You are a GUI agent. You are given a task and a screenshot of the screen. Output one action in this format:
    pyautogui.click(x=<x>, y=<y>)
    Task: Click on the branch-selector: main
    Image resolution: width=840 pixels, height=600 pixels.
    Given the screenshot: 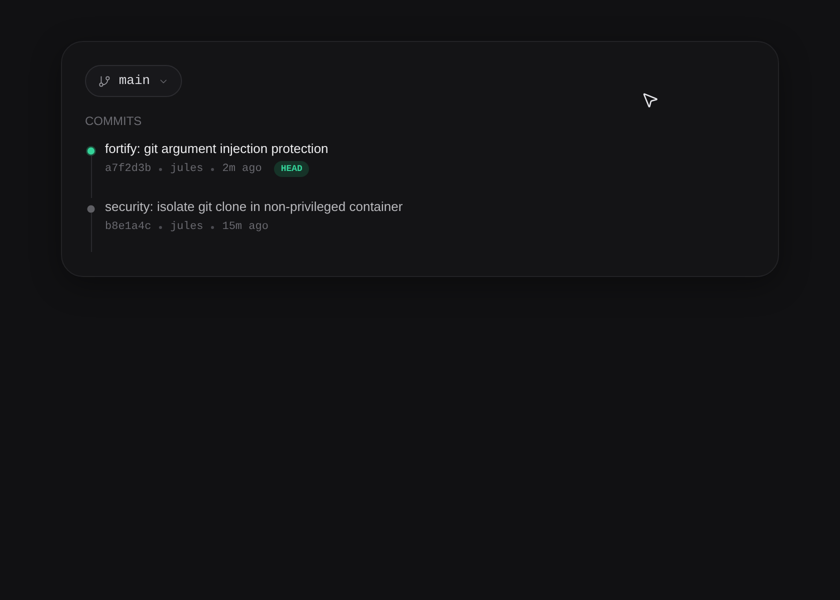 What is the action you would take?
    pyautogui.click(x=133, y=81)
    